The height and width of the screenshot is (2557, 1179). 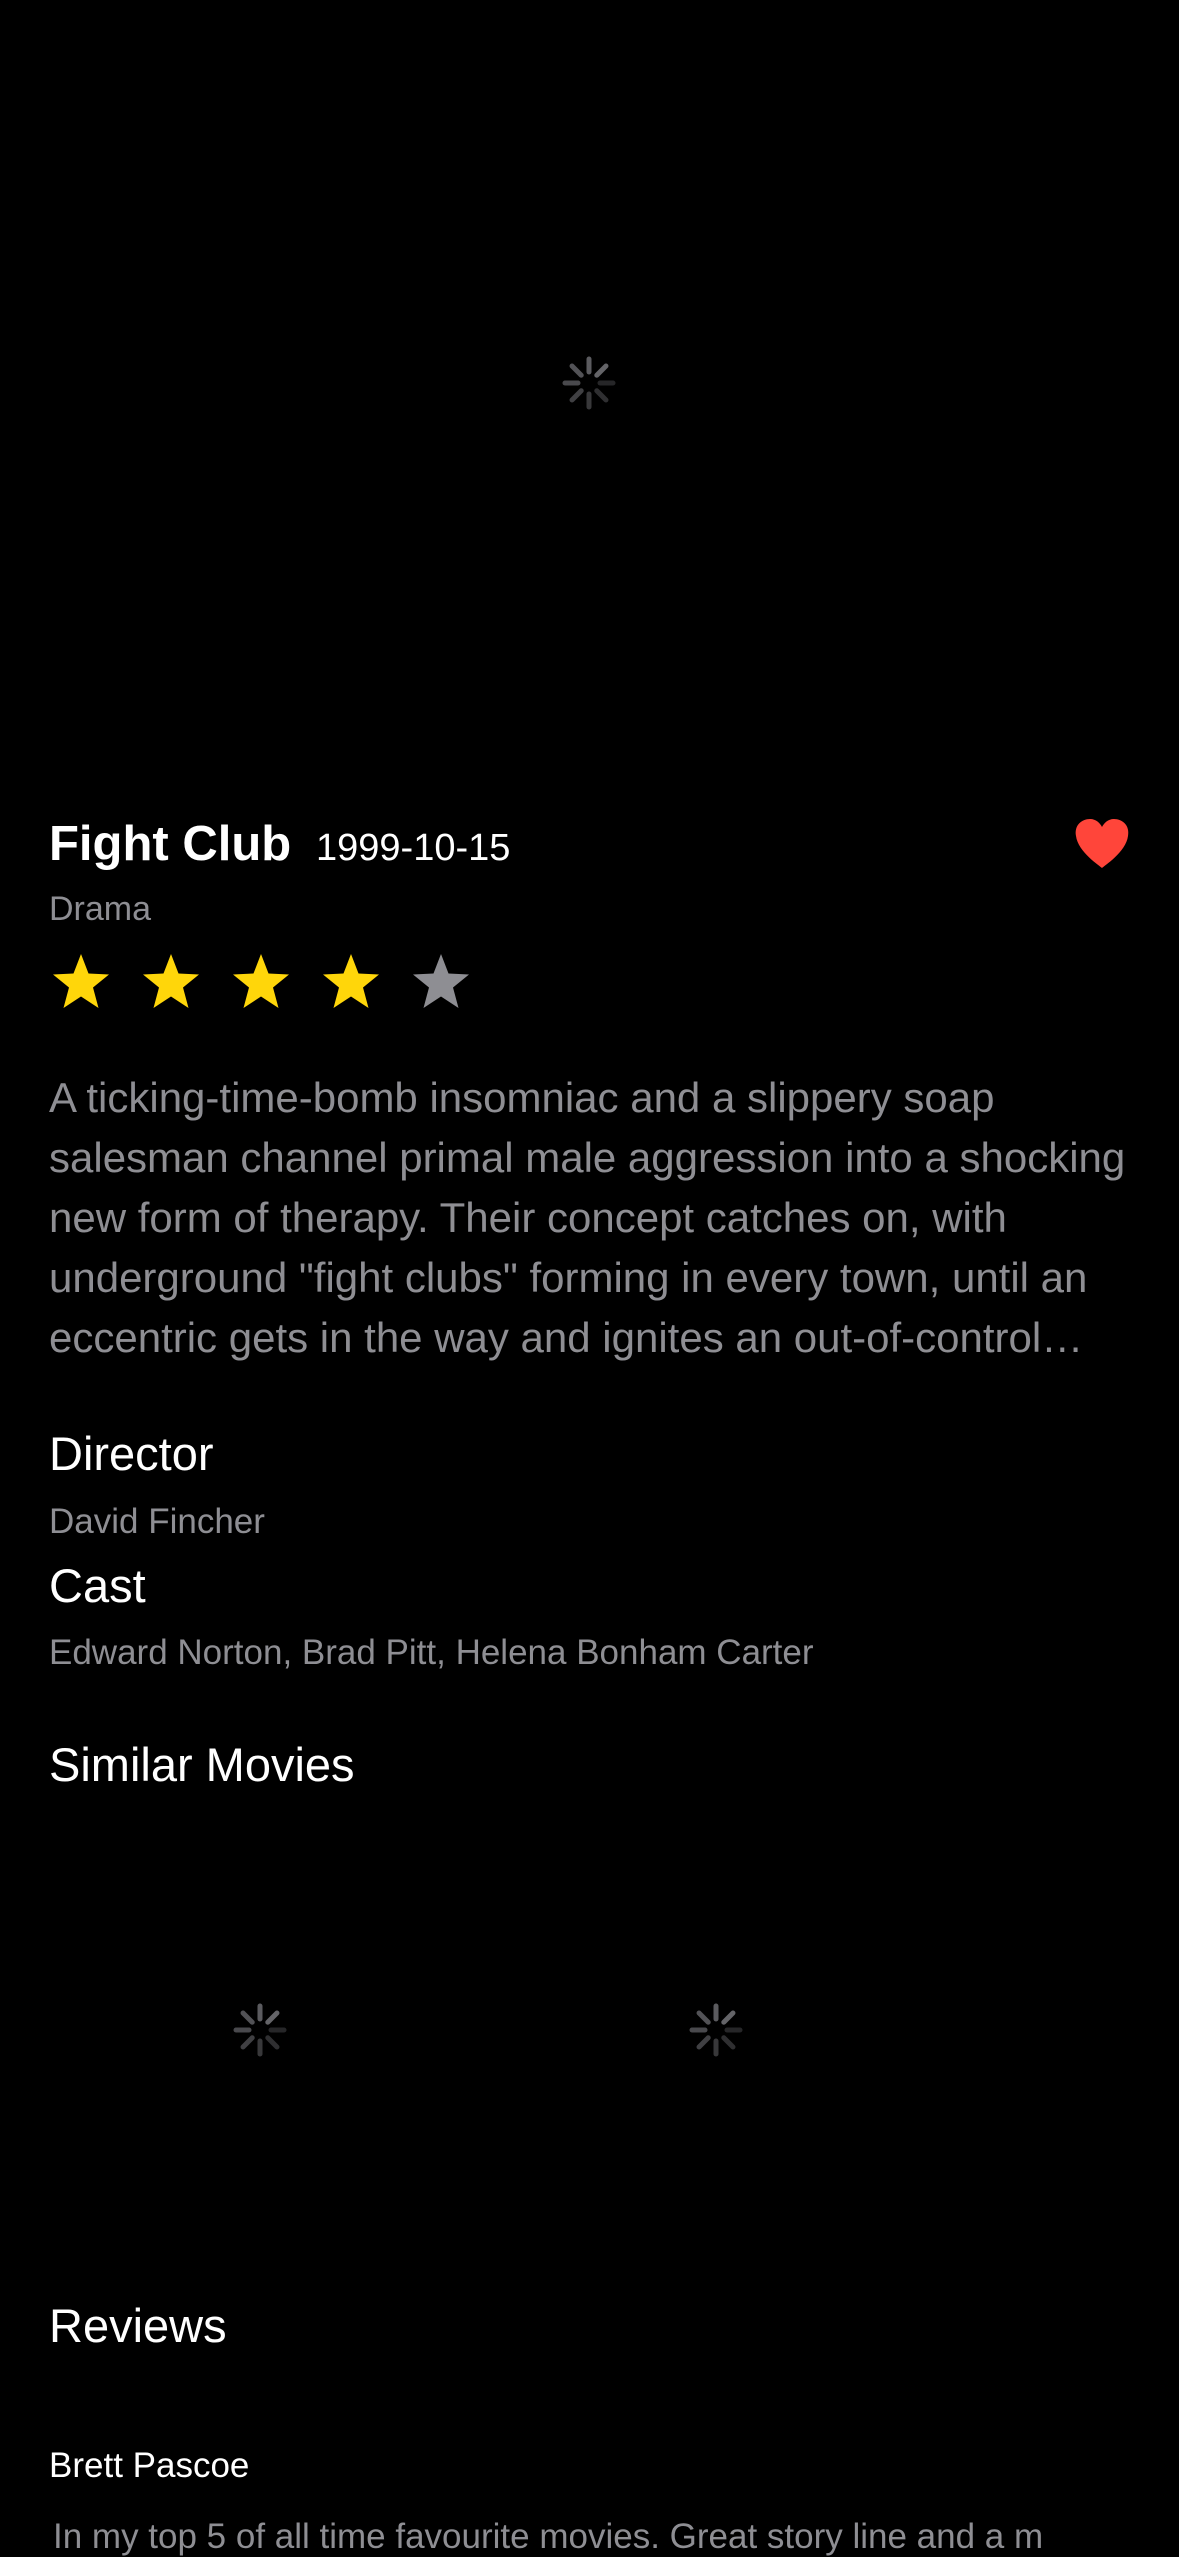 I want to click on heart-icon, so click(x=1102, y=843).